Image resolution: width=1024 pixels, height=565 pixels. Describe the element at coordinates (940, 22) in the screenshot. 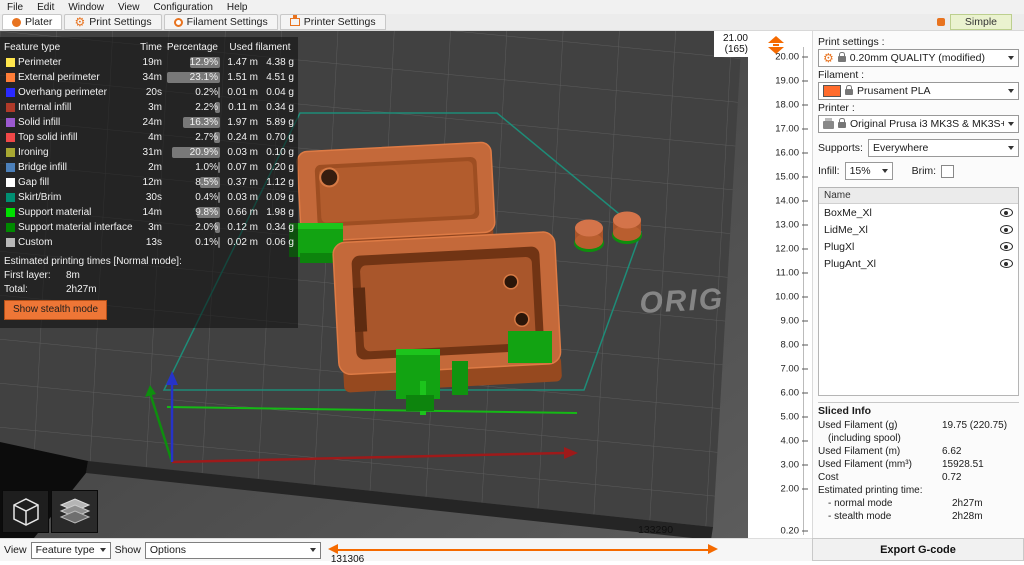

I see `mode-icon` at that location.